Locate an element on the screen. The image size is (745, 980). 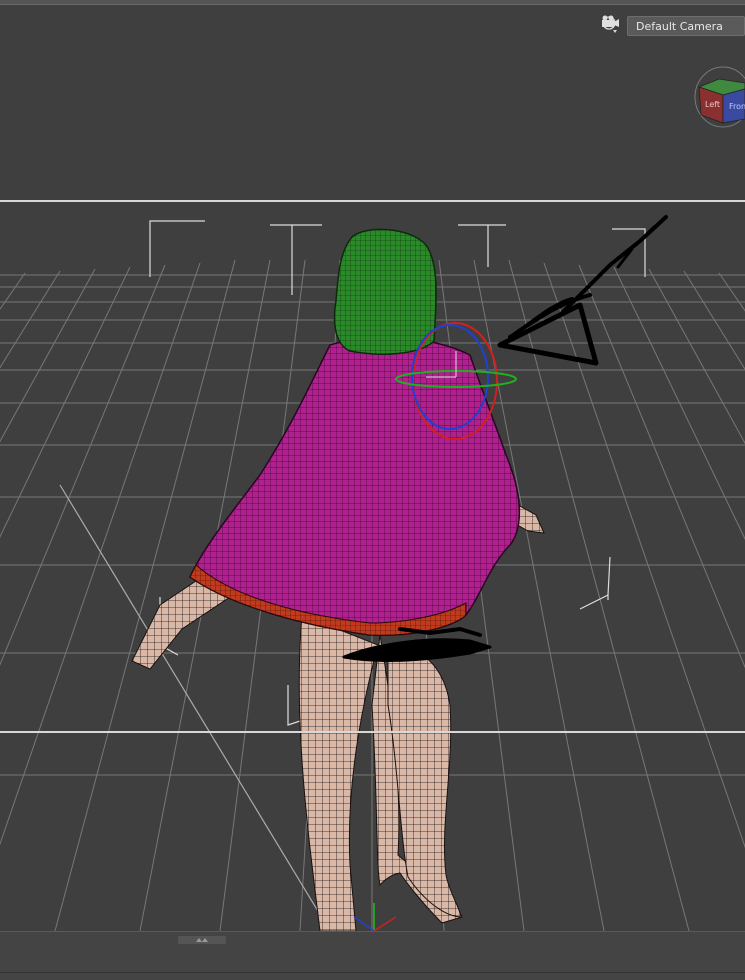
camera-select: Default Camera is located at coordinates (673, 25).